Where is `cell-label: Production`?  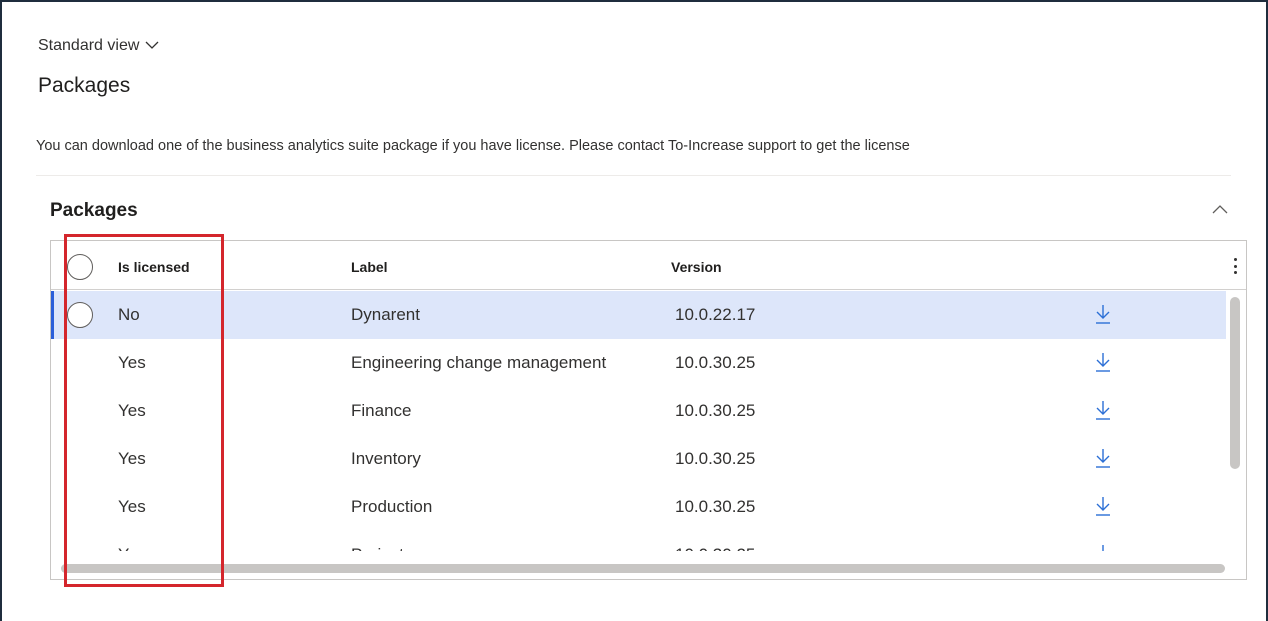
cell-label: Production is located at coordinates (392, 506).